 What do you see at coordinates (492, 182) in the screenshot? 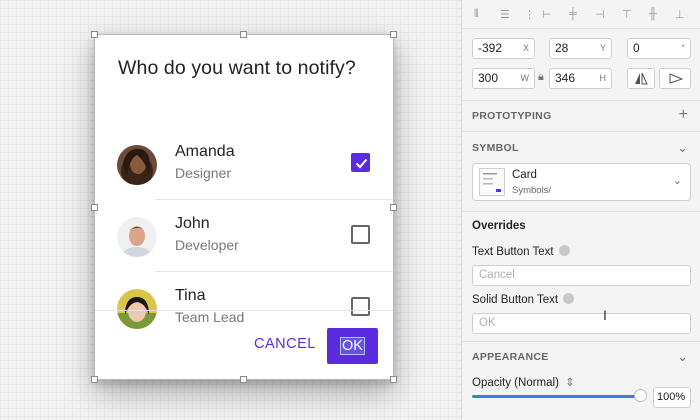
I see `symbol-thumbnail` at bounding box center [492, 182].